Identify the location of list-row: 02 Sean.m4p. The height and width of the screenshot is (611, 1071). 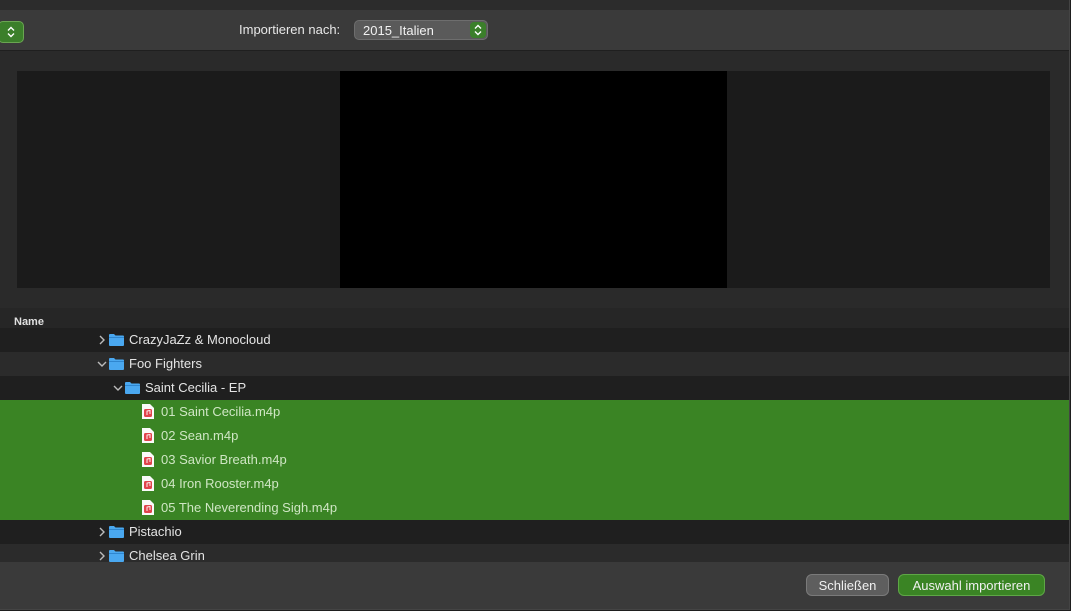
(534, 436).